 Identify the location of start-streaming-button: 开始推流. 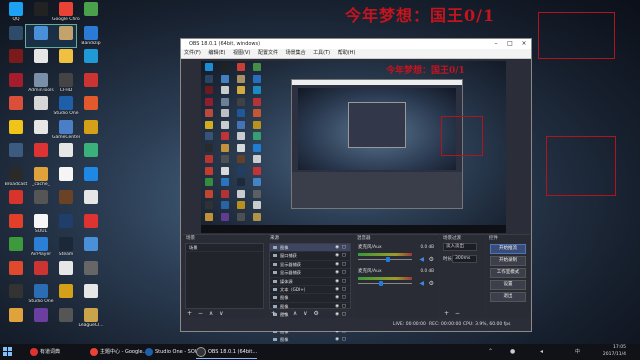
(508, 249).